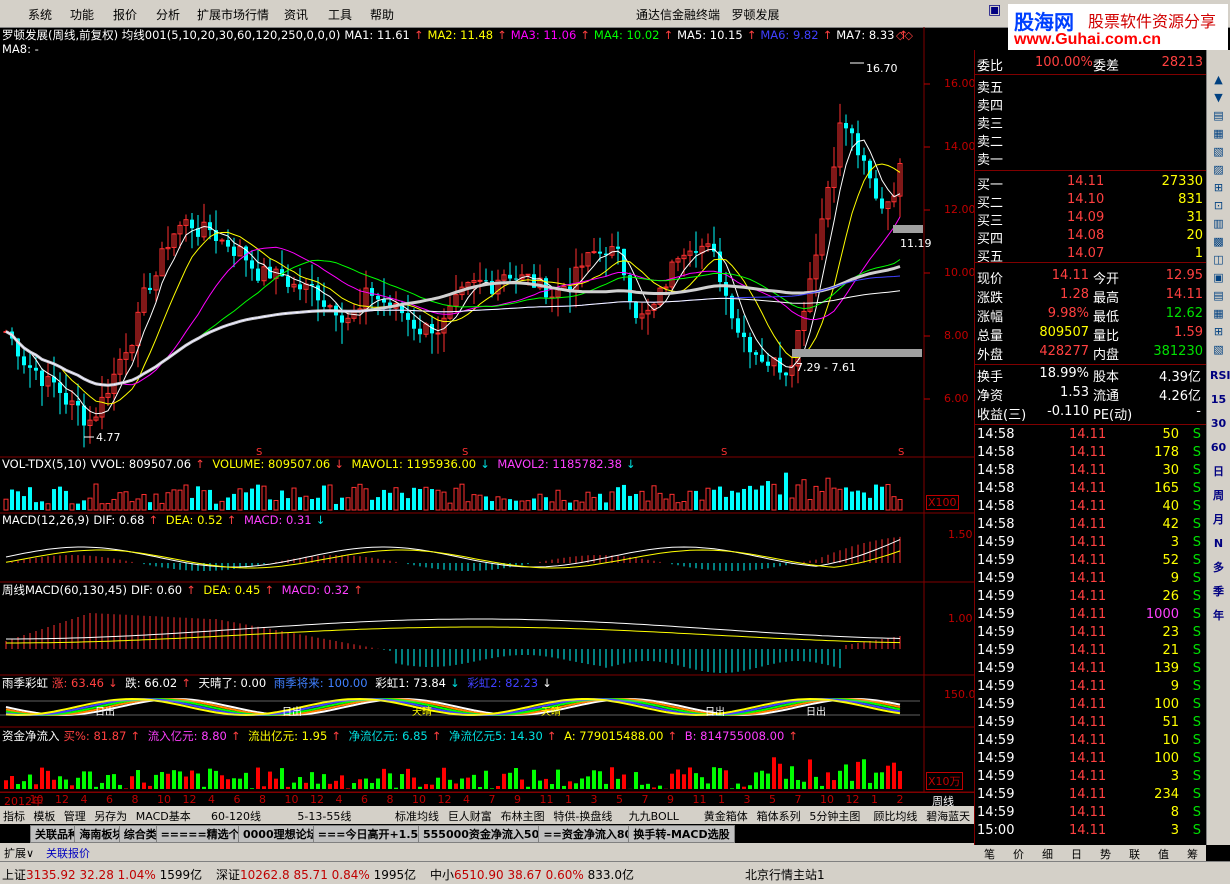 The width and height of the screenshot is (1230, 884). I want to click on indicator-tab: 碧海蓝天, so click(948, 816).